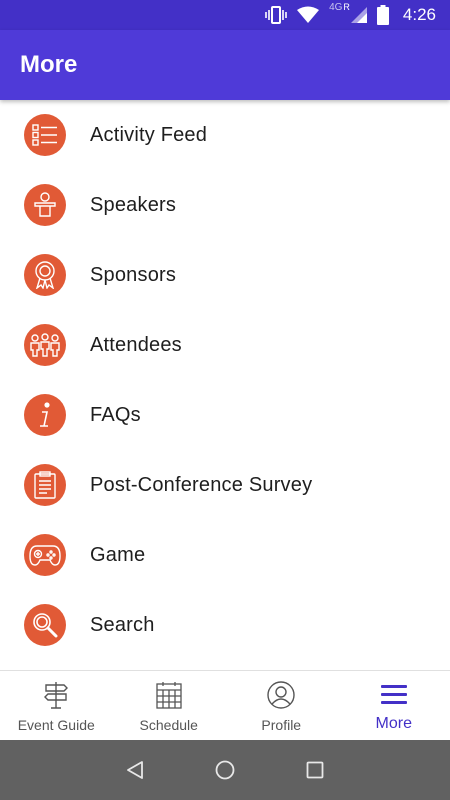 The width and height of the screenshot is (450, 800). What do you see at coordinates (225, 65) in the screenshot?
I see `app-bar: More` at bounding box center [225, 65].